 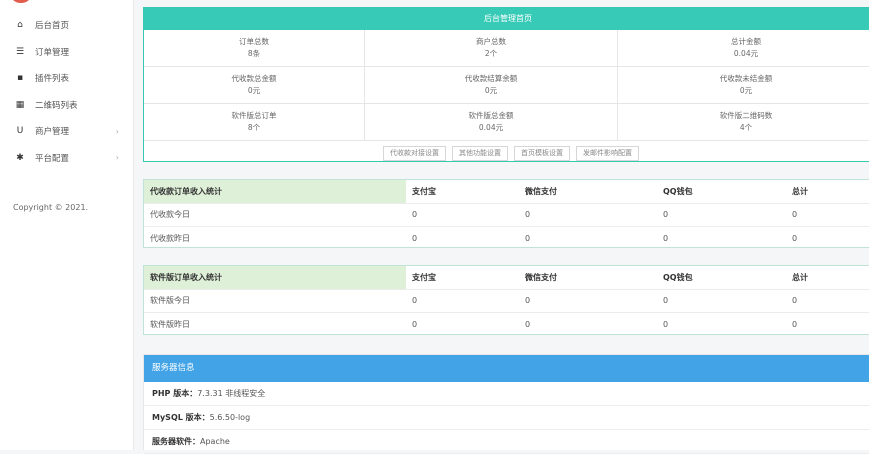 What do you see at coordinates (607, 153) in the screenshot?
I see `email-config-button: 发邮件影响配置` at bounding box center [607, 153].